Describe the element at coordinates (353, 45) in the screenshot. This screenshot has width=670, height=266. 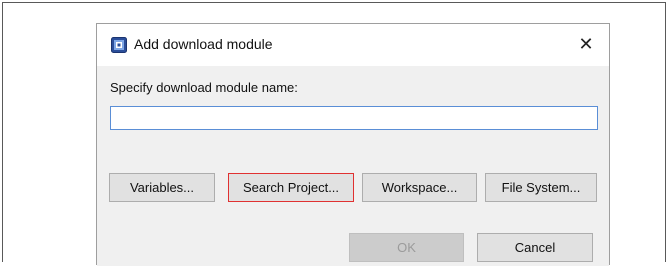
I see `dialog-titlebar: Add download module ✕` at that location.